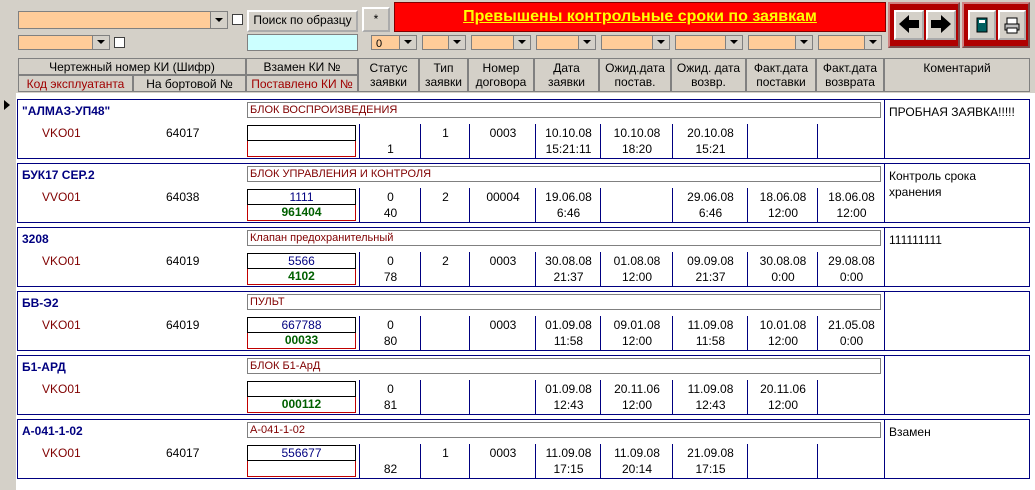  I want to click on request-date-cell: 19.06.08 6:46, so click(568, 205).